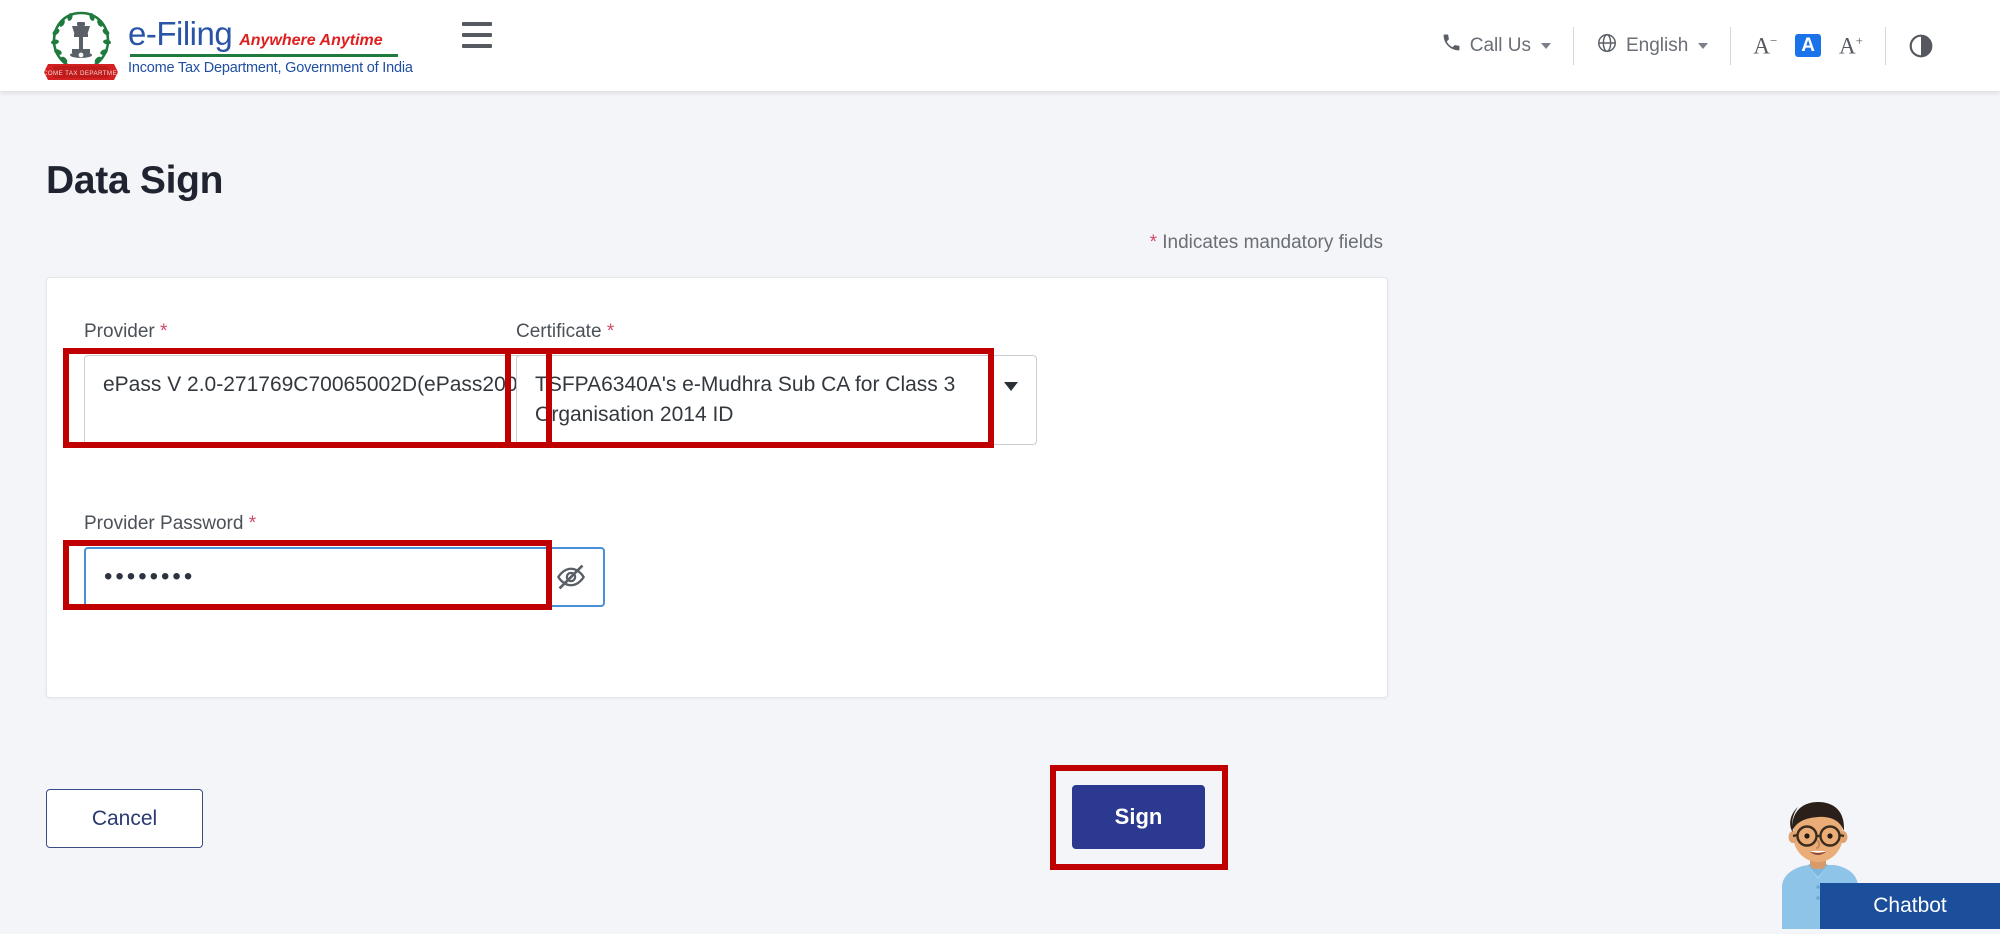  What do you see at coordinates (124, 818) in the screenshot?
I see `cancel-button: Cancel` at bounding box center [124, 818].